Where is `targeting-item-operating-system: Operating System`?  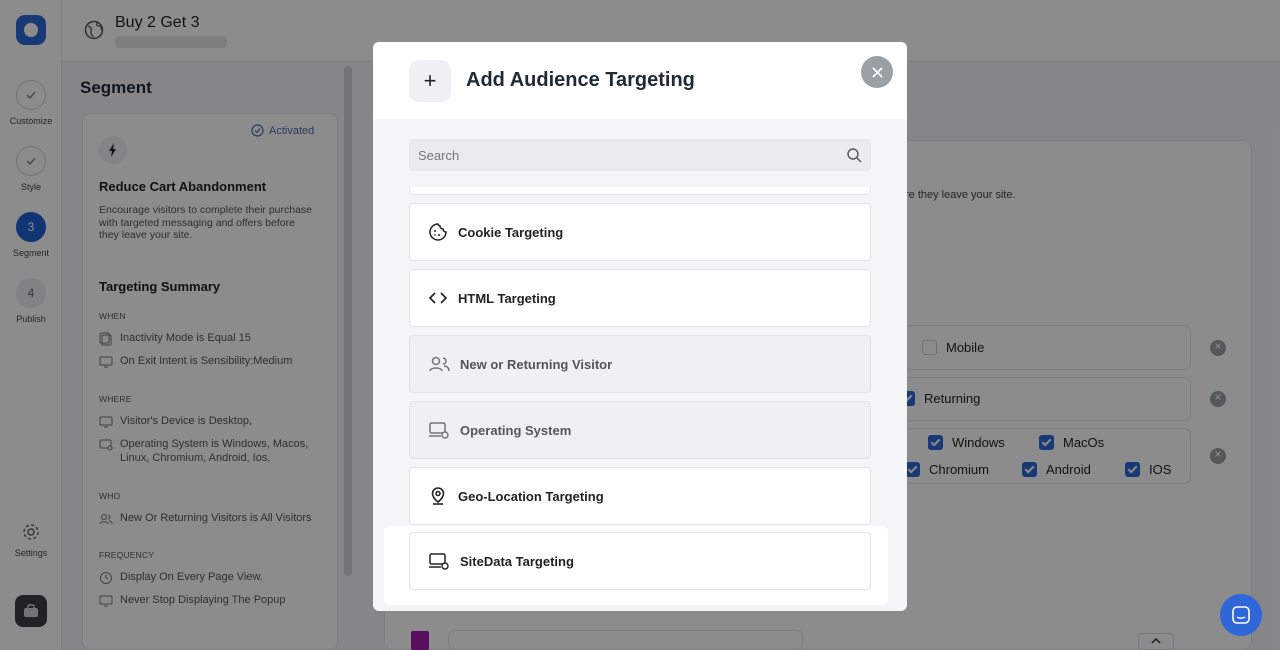
targeting-item-operating-system: Operating System is located at coordinates (640, 430).